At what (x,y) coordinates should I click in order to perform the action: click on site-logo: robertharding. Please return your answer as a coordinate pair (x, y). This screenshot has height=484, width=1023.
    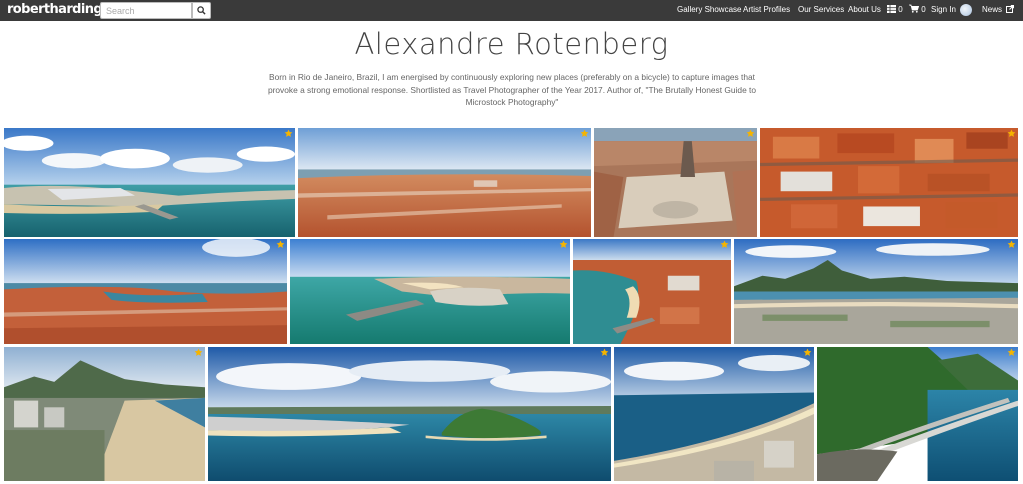
    Looking at the image, I should click on (55, 9).